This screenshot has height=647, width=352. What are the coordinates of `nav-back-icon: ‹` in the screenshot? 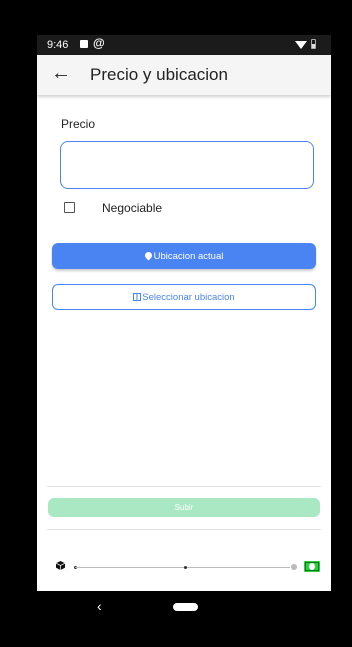 It's located at (99, 606).